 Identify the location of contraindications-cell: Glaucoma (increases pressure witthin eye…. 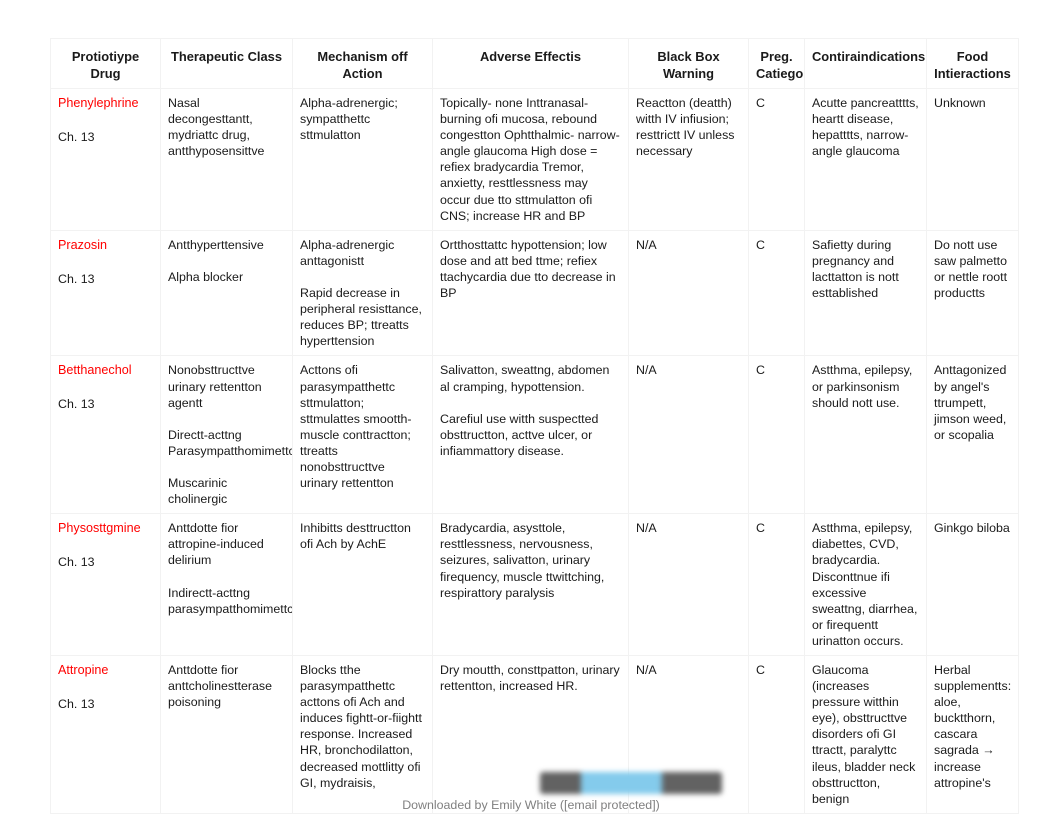
(865, 734).